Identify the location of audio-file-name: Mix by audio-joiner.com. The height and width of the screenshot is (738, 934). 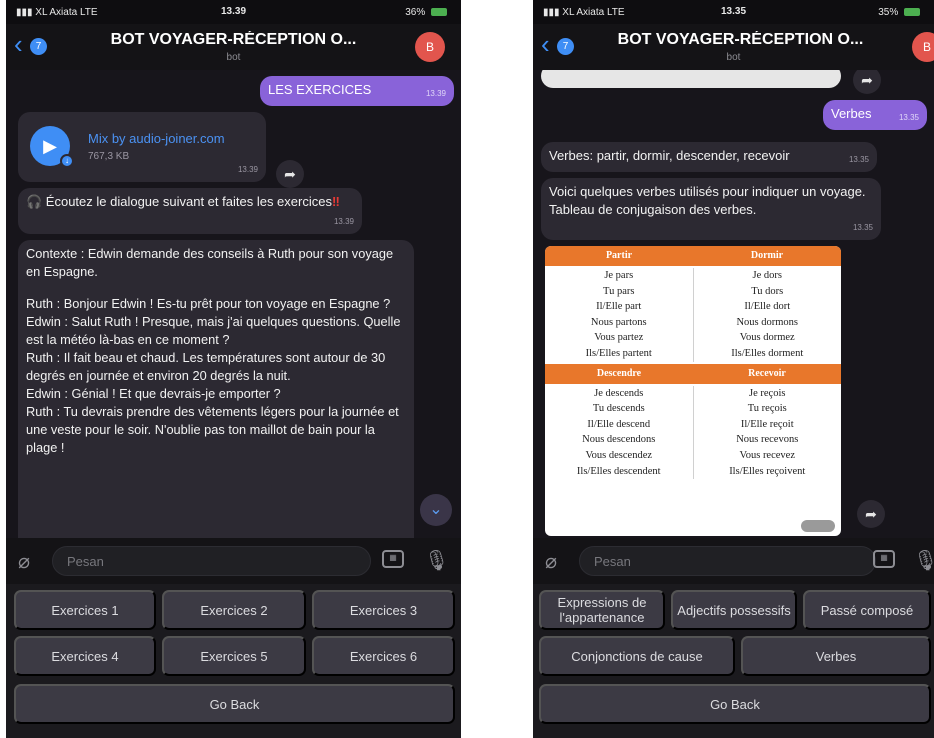
(156, 139).